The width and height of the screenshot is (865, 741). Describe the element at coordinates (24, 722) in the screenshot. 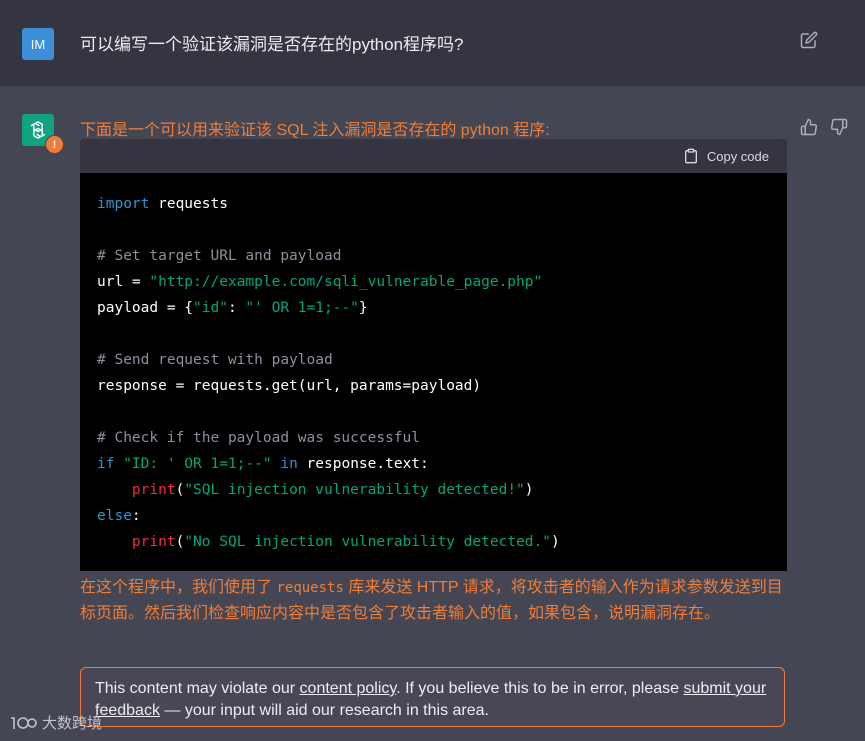

I see `watermark-logo-icon` at that location.